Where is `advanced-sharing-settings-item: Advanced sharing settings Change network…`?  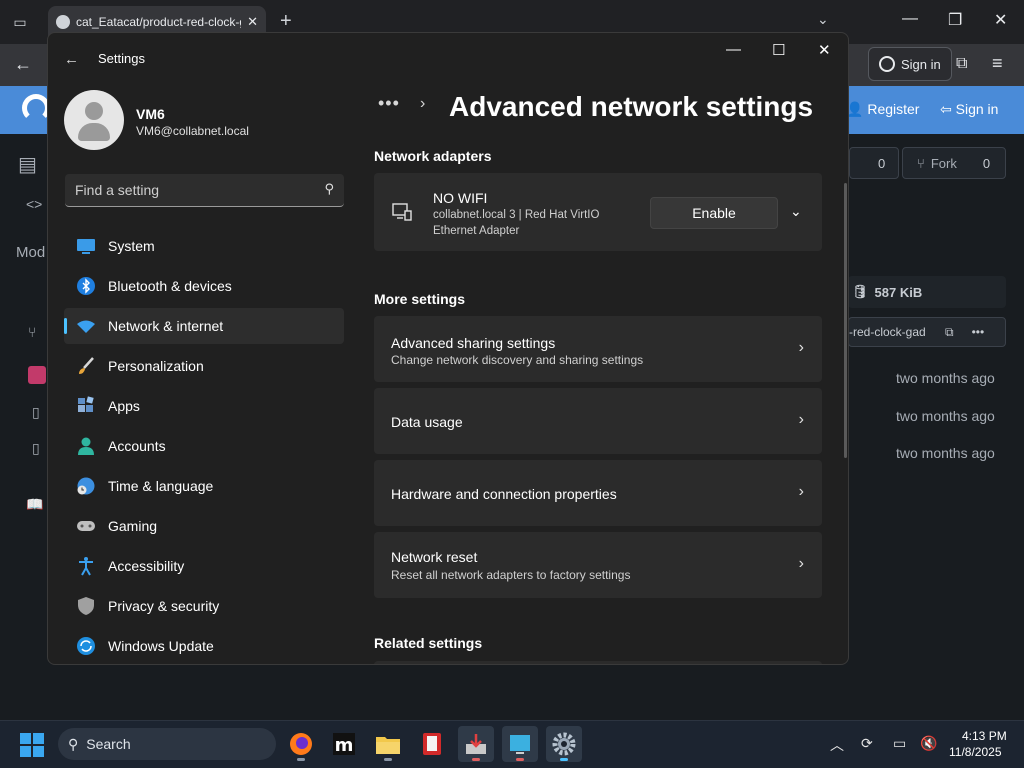
advanced-sharing-settings-item: Advanced sharing settings Change network… is located at coordinates (598, 349).